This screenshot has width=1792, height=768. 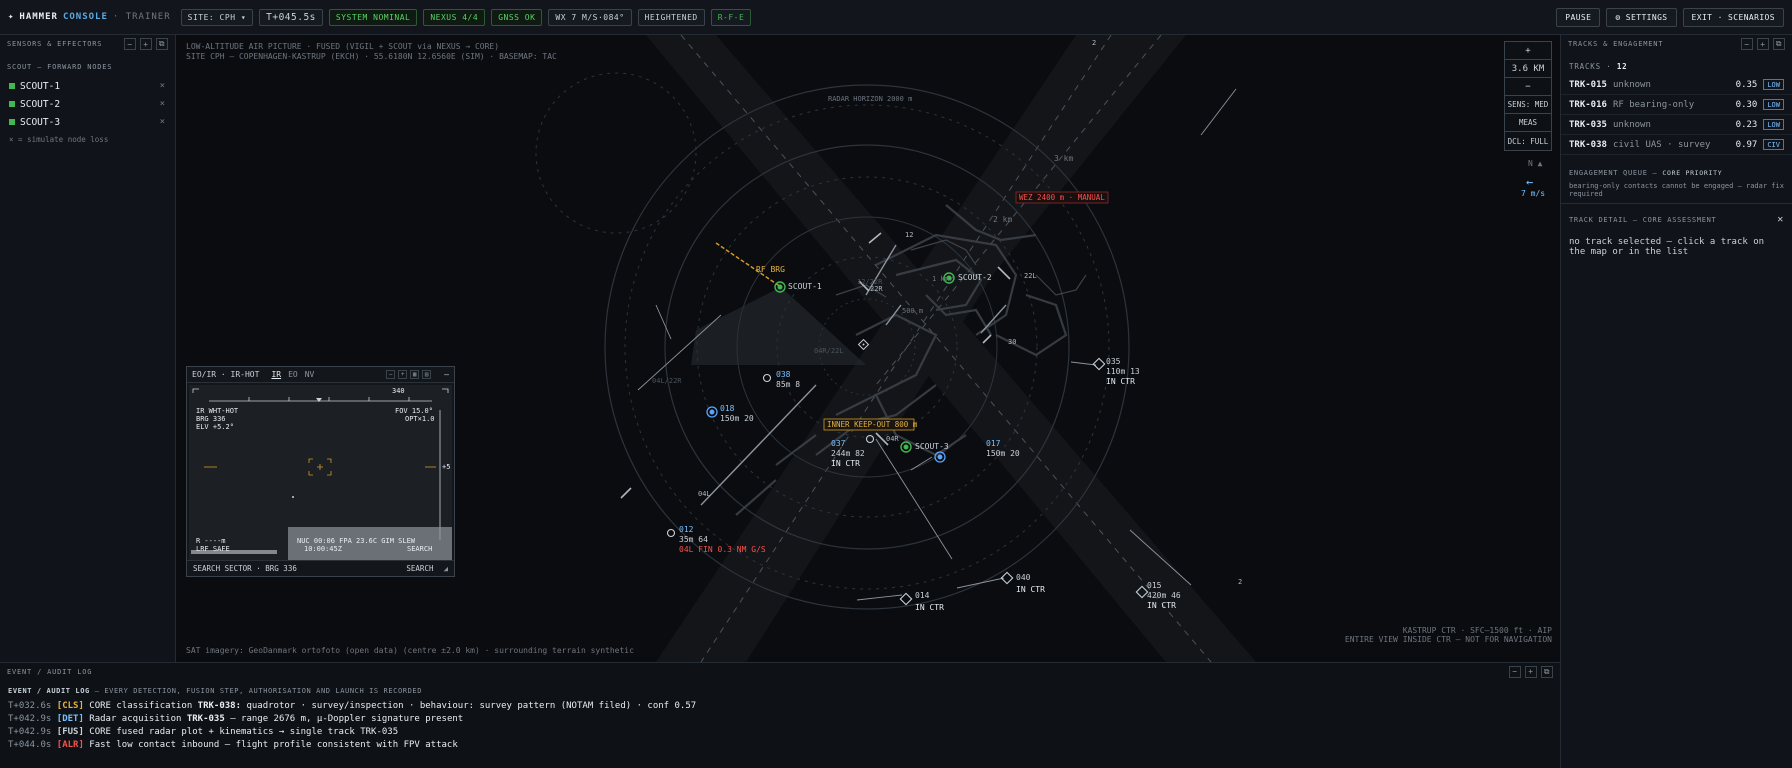 I want to click on runway-label: 04R/22L, so click(x=829, y=351).